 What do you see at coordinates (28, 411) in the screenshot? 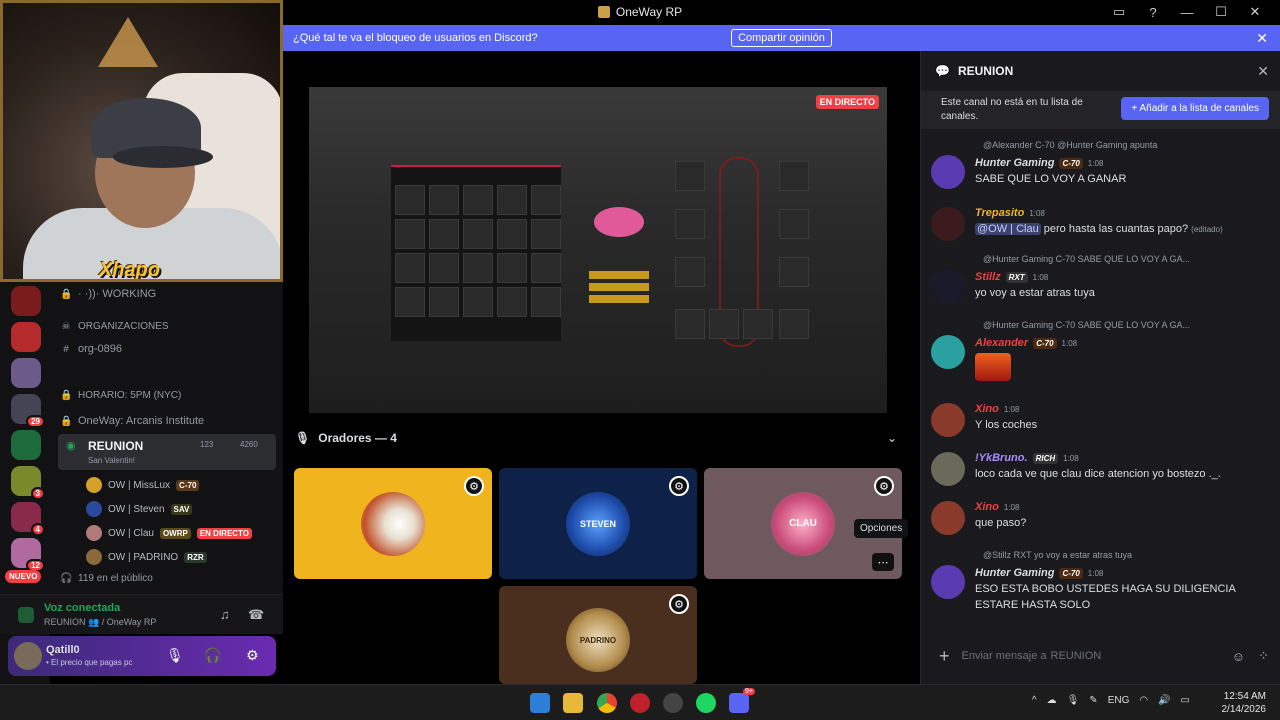
I see `server-icon: 29` at bounding box center [28, 411].